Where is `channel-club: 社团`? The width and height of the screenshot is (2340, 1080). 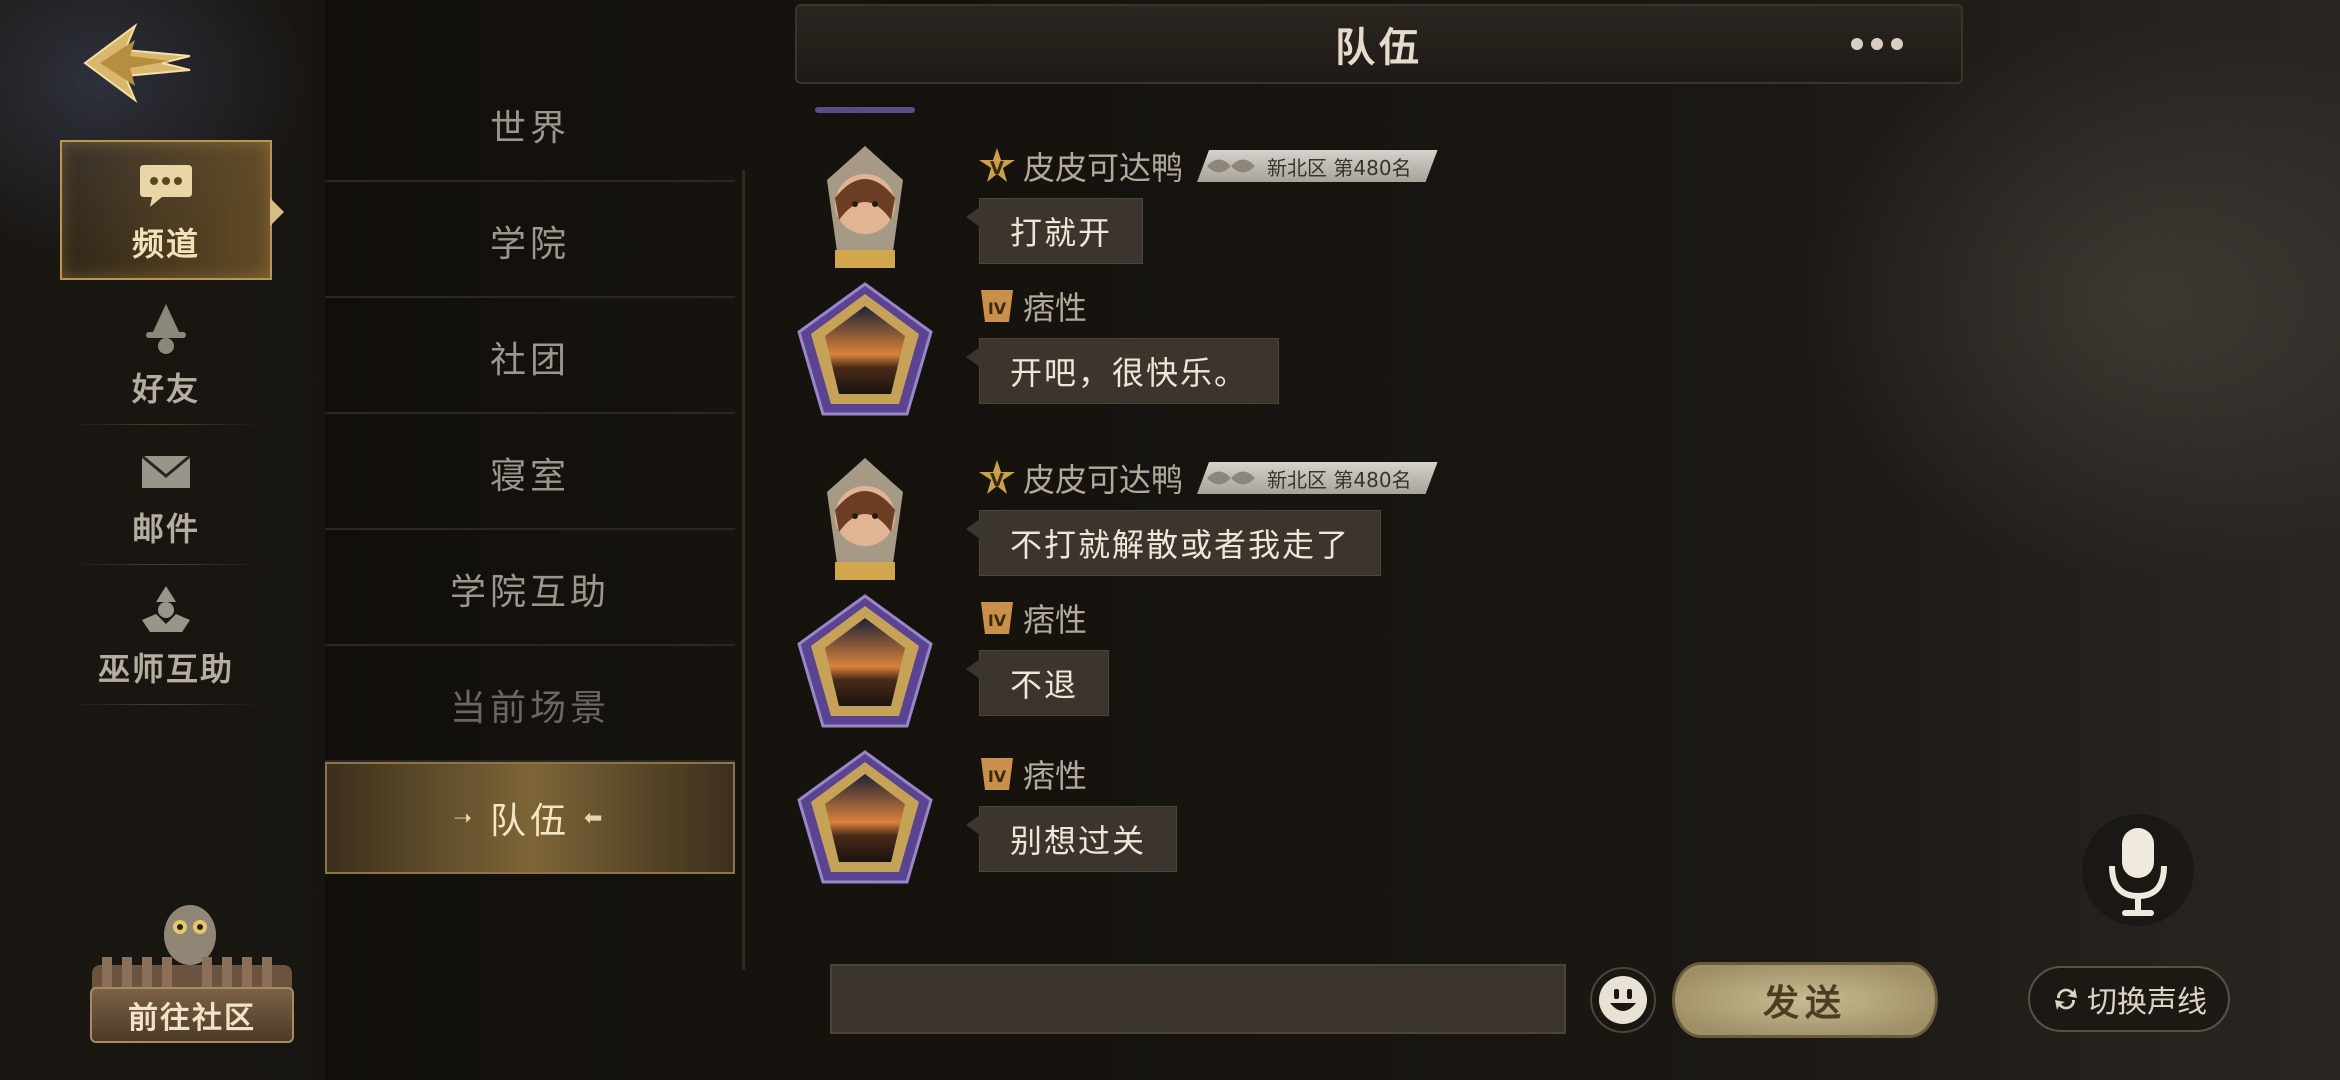 channel-club: 社团 is located at coordinates (530, 358).